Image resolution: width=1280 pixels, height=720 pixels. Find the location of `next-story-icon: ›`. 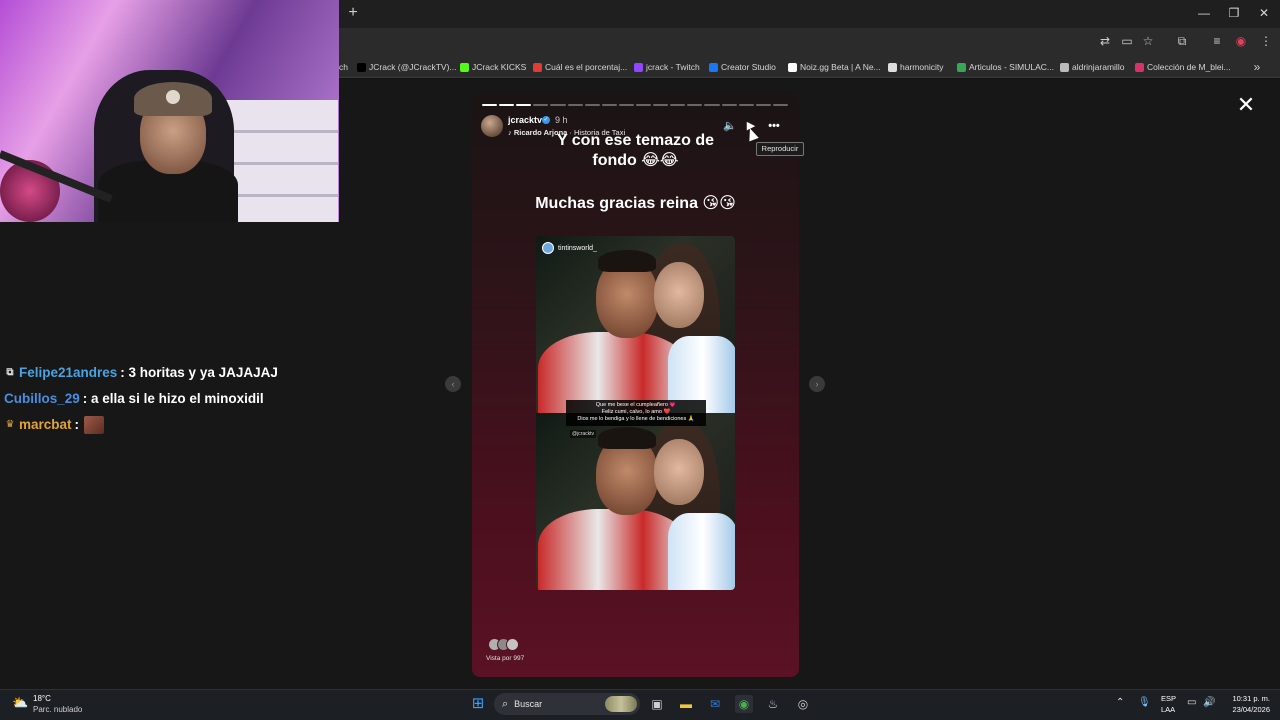

next-story-icon: › is located at coordinates (817, 384).